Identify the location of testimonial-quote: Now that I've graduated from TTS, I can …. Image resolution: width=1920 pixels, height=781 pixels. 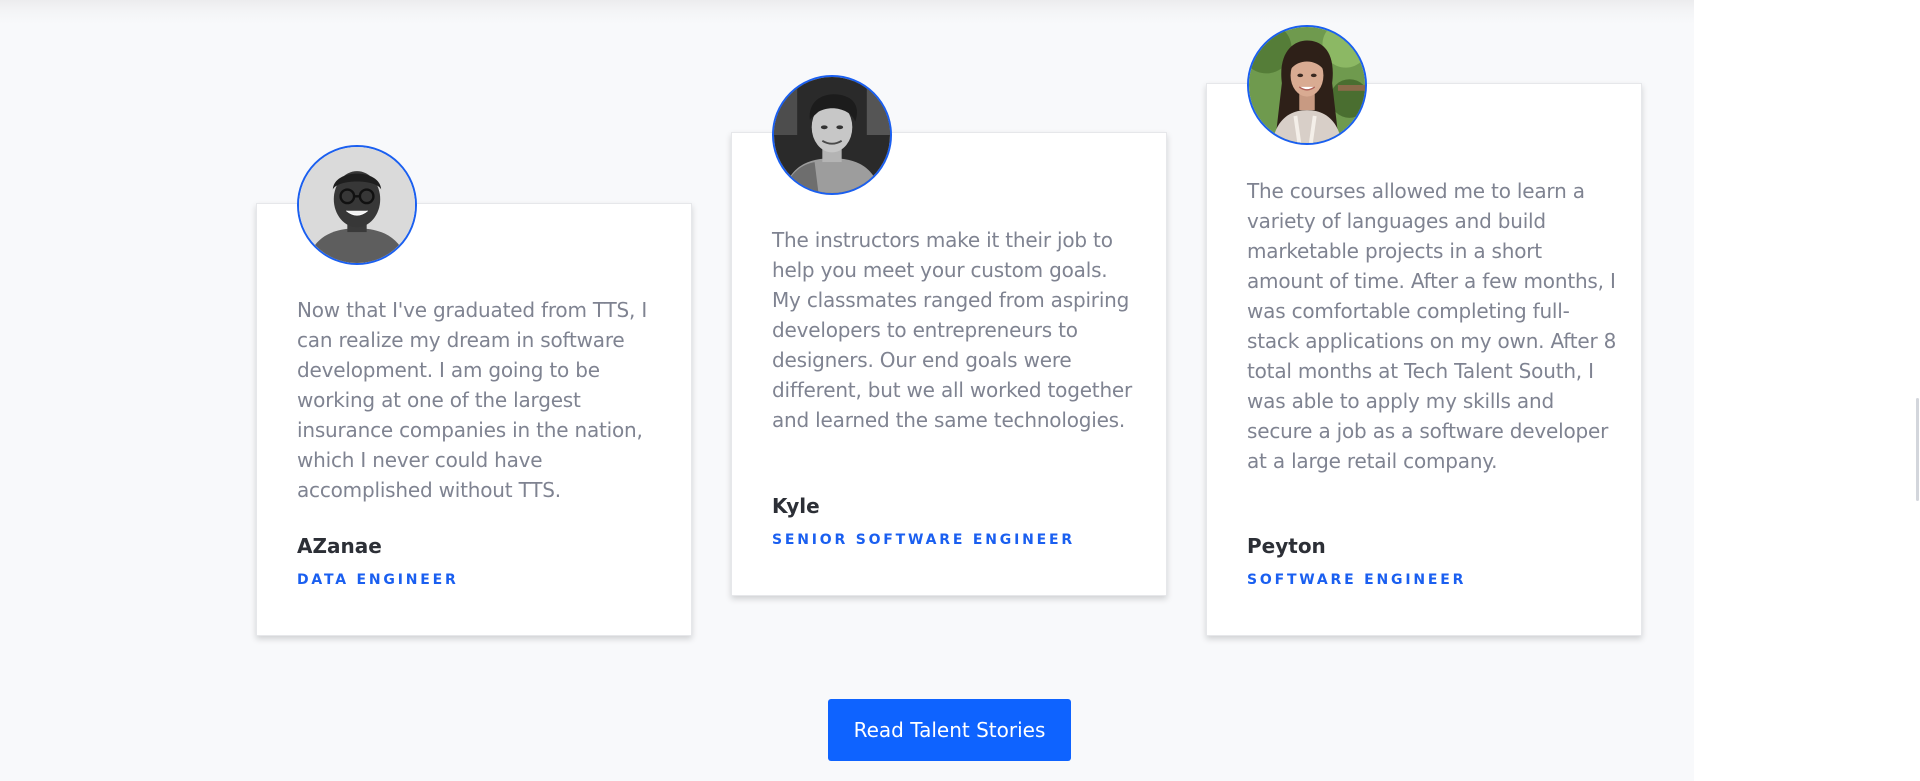
(472, 400).